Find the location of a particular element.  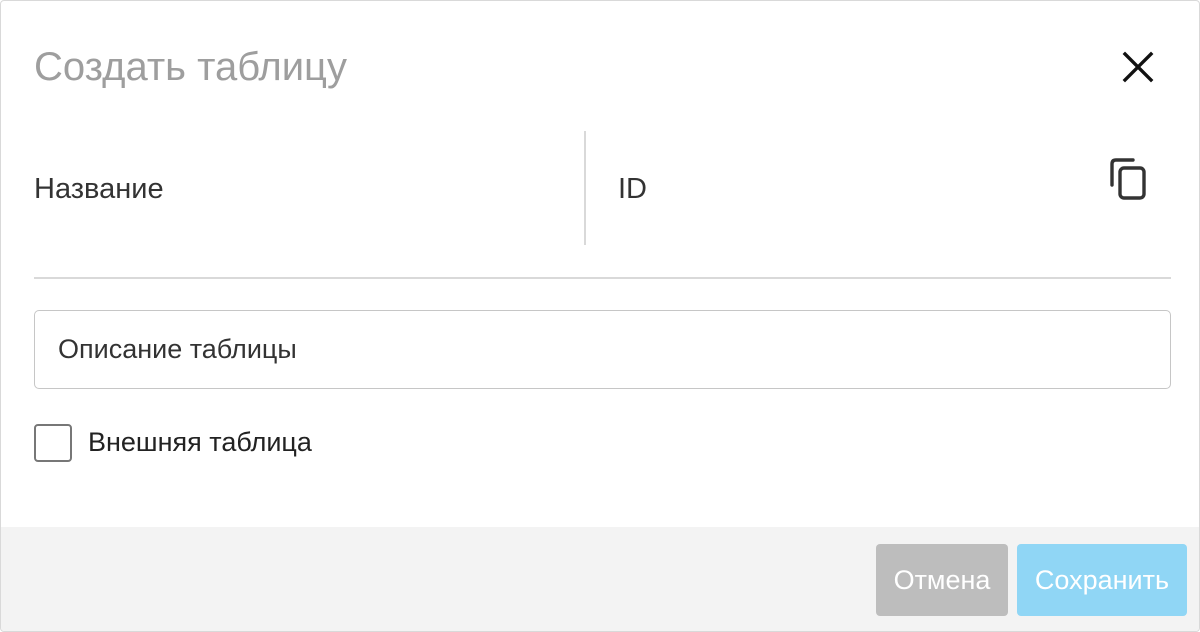

dialog-title: Создать таблицу is located at coordinates (190, 67).